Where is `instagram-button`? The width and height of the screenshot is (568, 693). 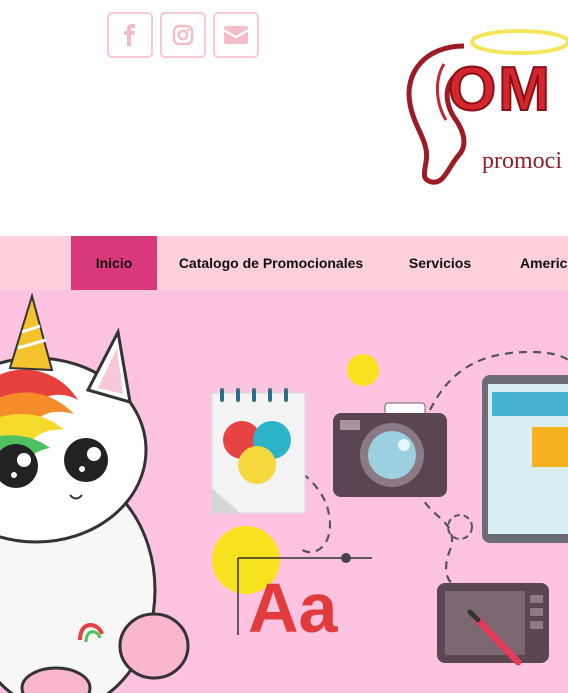 instagram-button is located at coordinates (183, 35).